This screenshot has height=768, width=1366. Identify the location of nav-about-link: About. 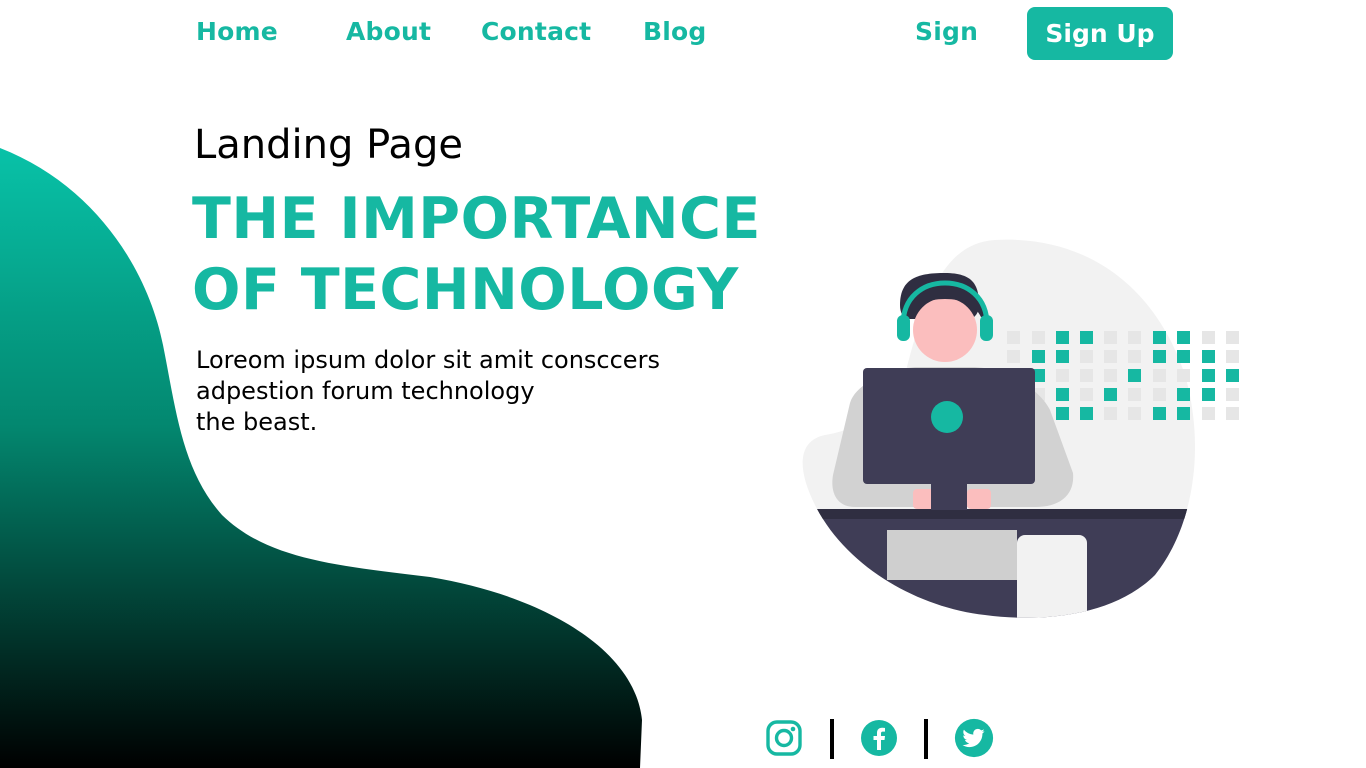
(388, 32).